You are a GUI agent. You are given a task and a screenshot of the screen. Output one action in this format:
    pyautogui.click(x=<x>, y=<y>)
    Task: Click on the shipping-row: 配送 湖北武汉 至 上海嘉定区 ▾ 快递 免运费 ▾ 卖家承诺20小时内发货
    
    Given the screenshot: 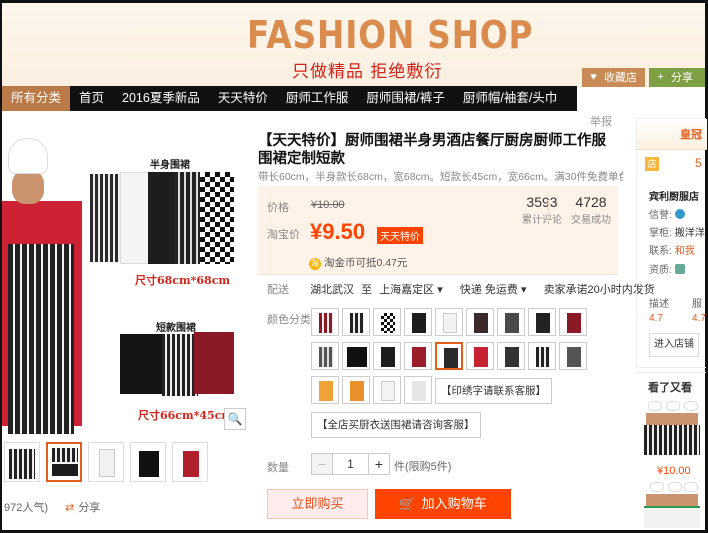 What is the action you would take?
    pyautogui.click(x=461, y=289)
    